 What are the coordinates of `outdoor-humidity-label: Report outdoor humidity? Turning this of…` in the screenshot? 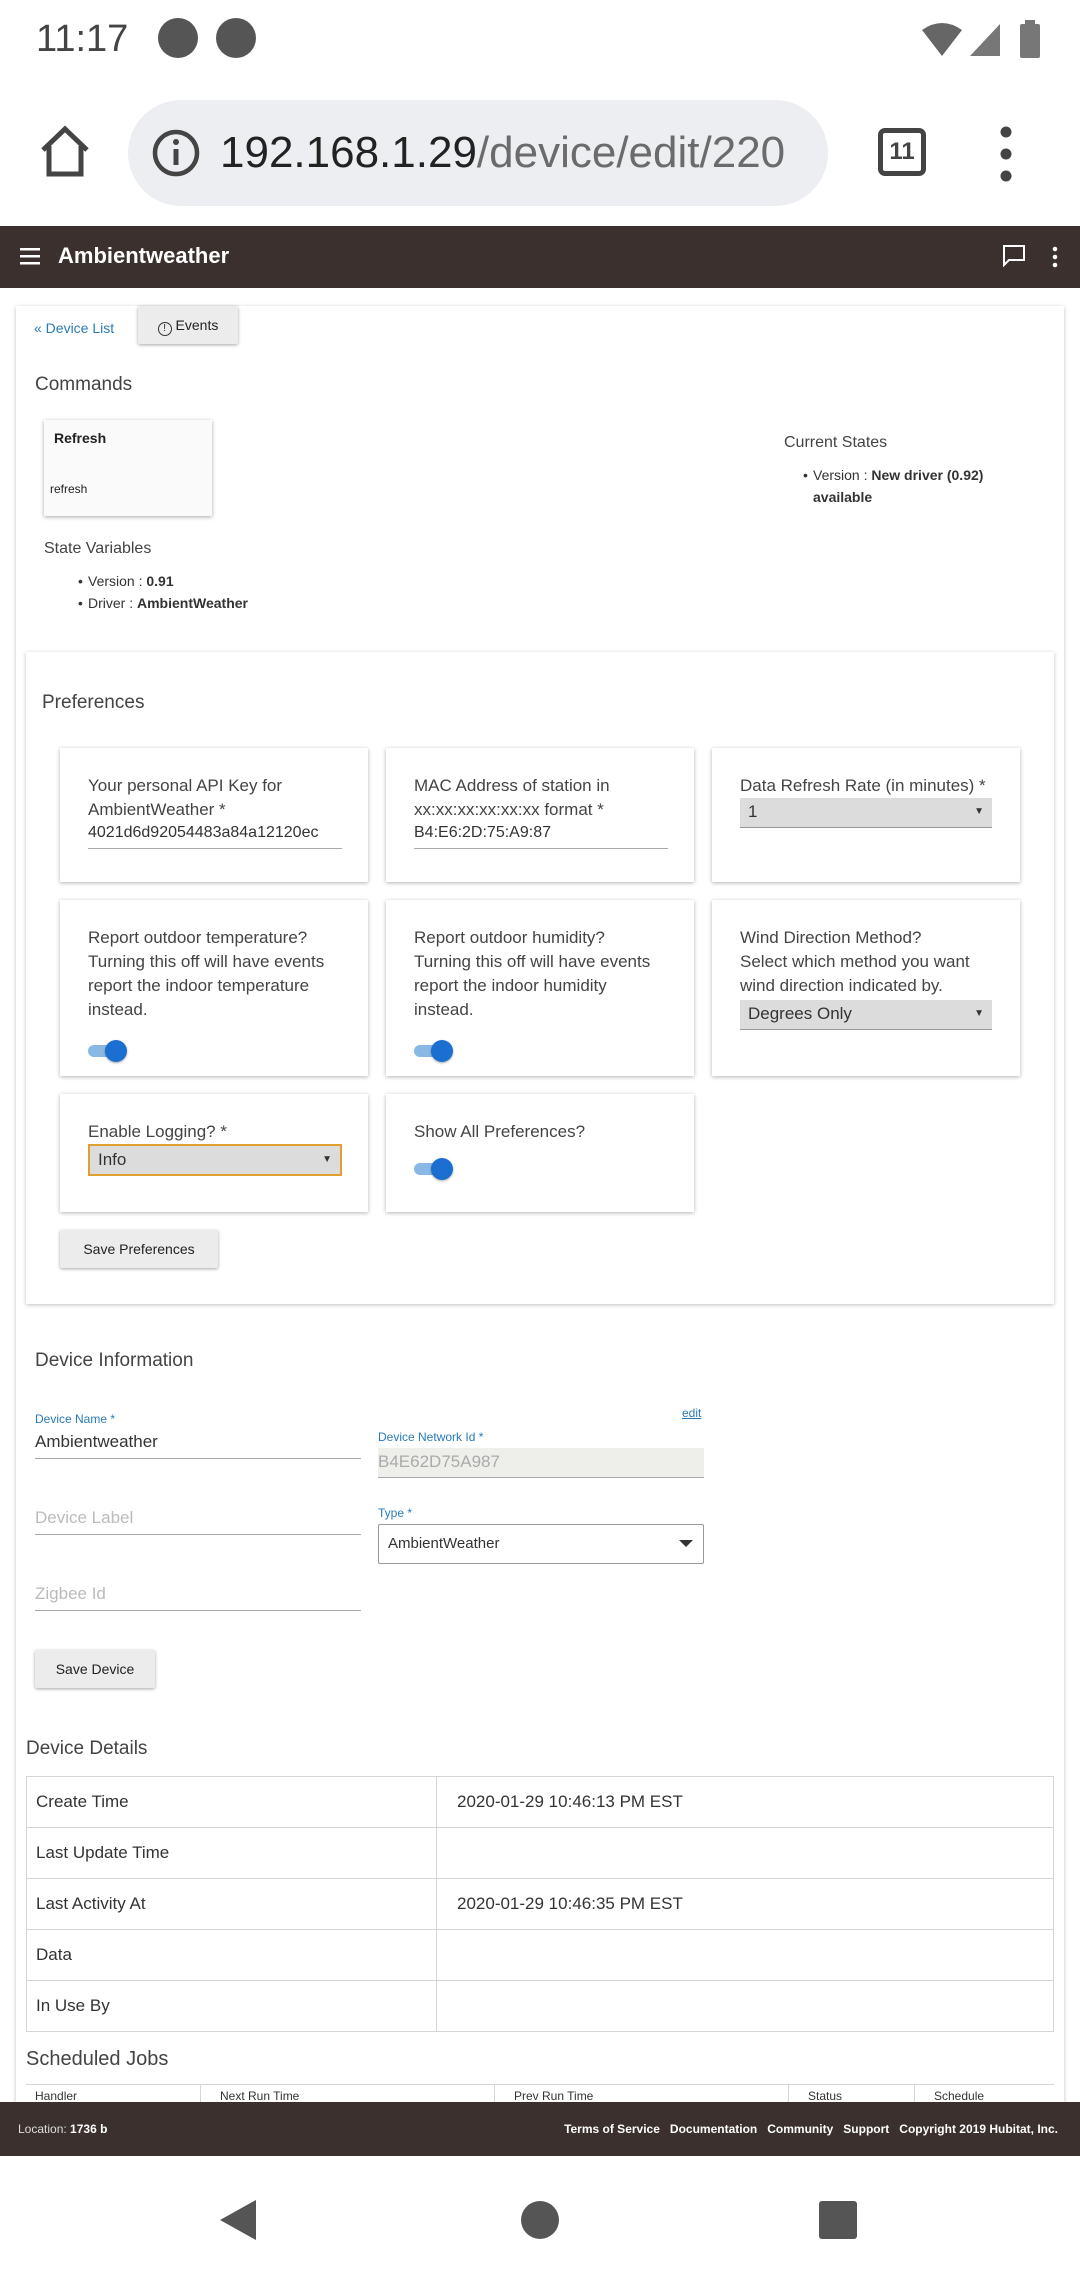 It's located at (532, 973).